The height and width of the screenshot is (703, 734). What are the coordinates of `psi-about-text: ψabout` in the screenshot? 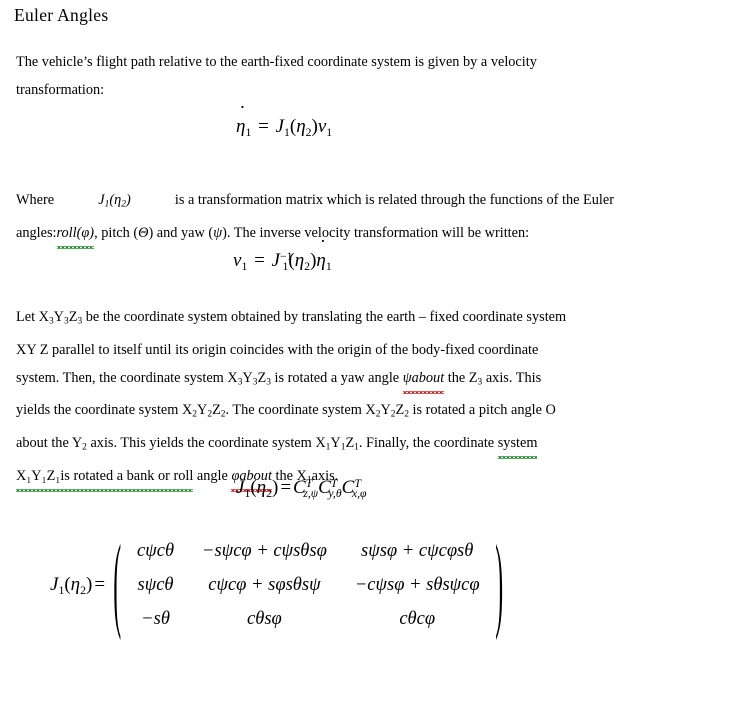 It's located at (423, 377).